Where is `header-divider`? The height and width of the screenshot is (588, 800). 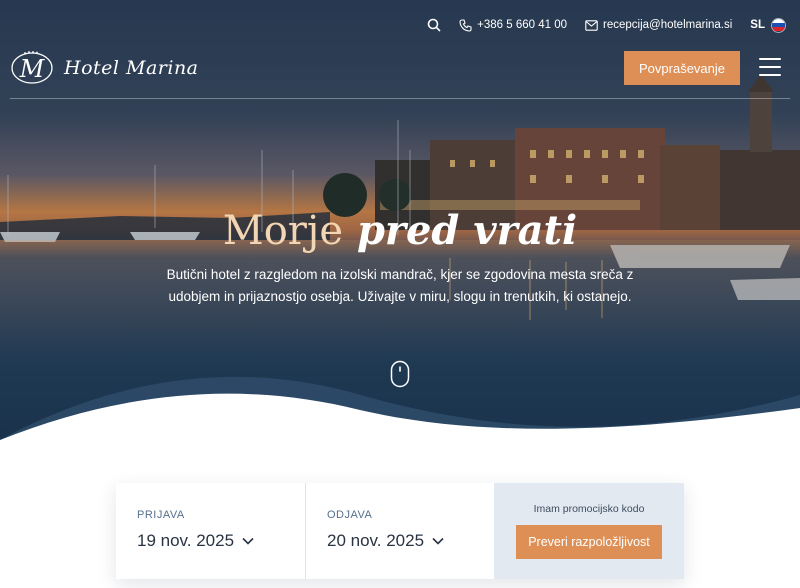 header-divider is located at coordinates (400, 98).